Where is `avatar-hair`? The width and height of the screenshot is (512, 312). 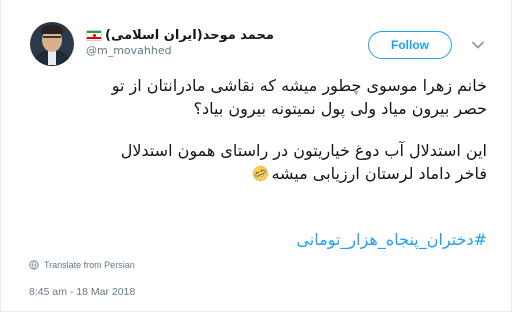
avatar-hair is located at coordinates (52, 29).